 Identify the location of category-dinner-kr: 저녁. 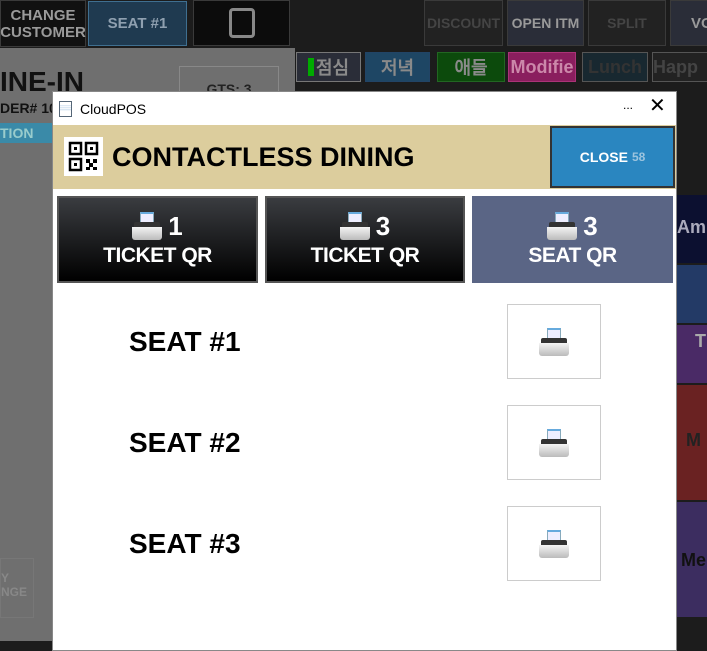
(397, 67).